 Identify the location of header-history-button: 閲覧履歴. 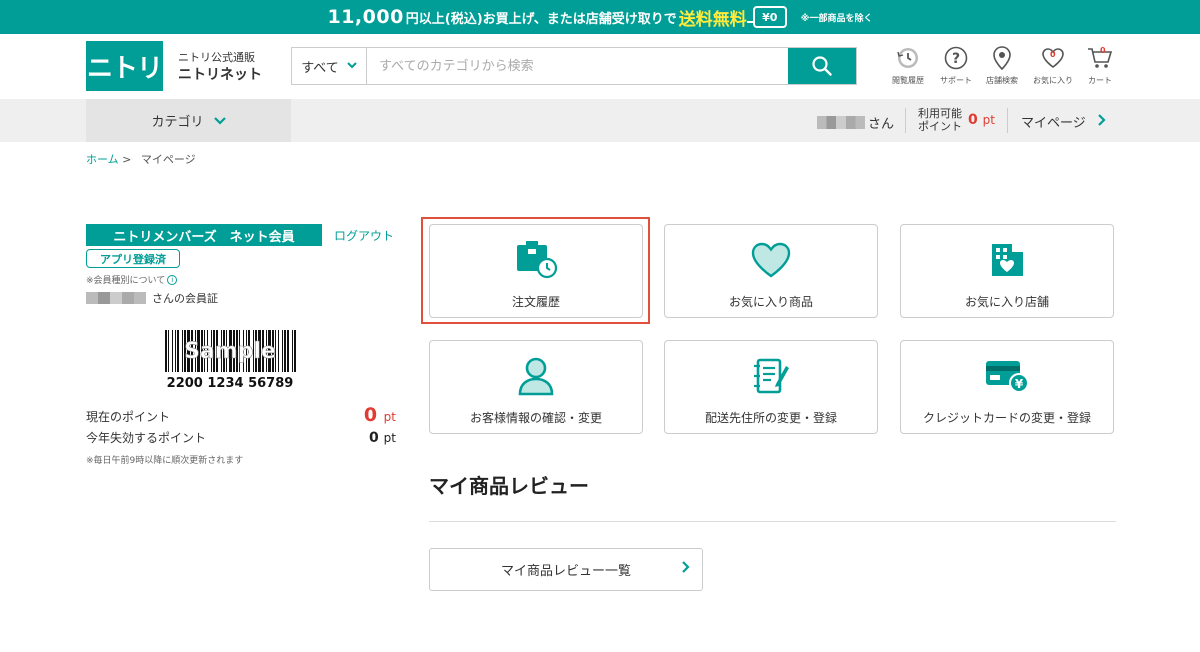
(908, 65).